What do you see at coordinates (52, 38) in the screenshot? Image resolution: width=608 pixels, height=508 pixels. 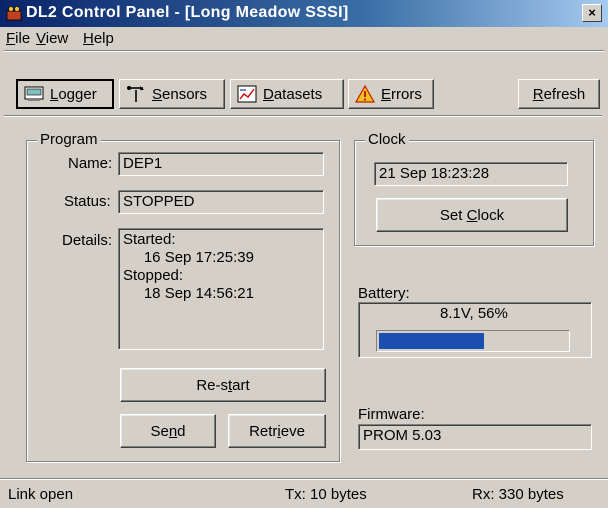 I see `menu-view: View` at bounding box center [52, 38].